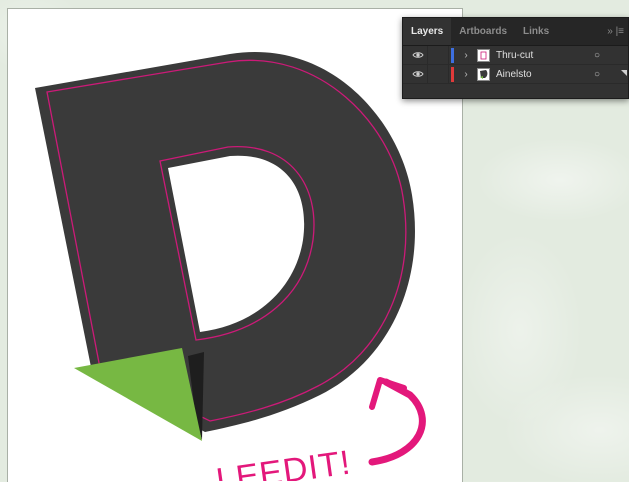  Describe the element at coordinates (620, 31) in the screenshot. I see `panel-menu-icon: |≡` at that location.